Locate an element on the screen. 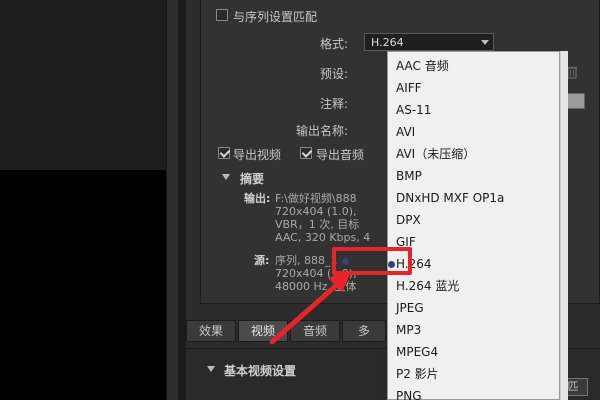 This screenshot has width=600, height=400. comment-label: 注释: is located at coordinates (334, 104).